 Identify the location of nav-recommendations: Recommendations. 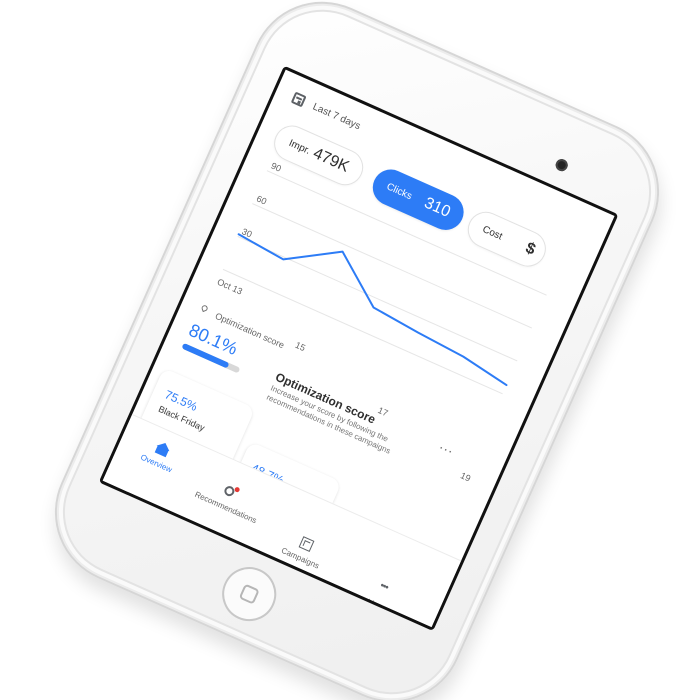
(226, 499).